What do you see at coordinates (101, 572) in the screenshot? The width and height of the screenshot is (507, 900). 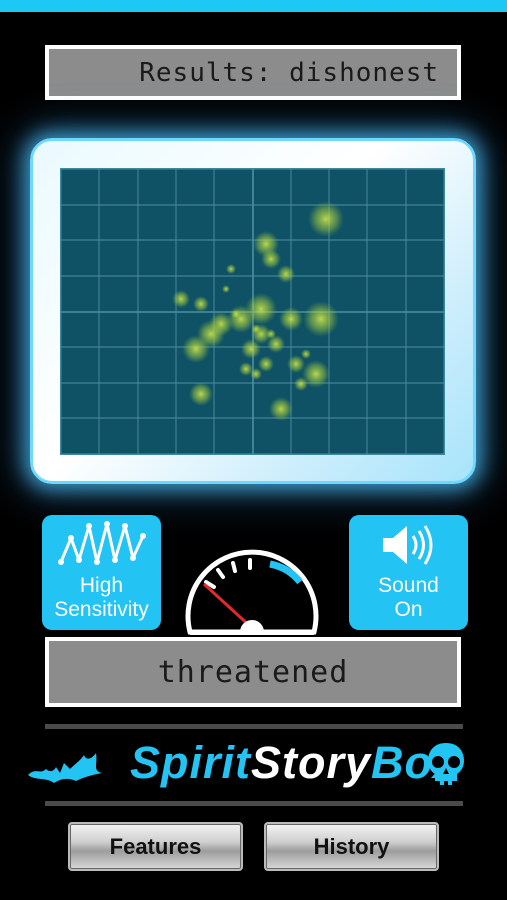 I see `sensitivity-button: High Sensitivity` at bounding box center [101, 572].